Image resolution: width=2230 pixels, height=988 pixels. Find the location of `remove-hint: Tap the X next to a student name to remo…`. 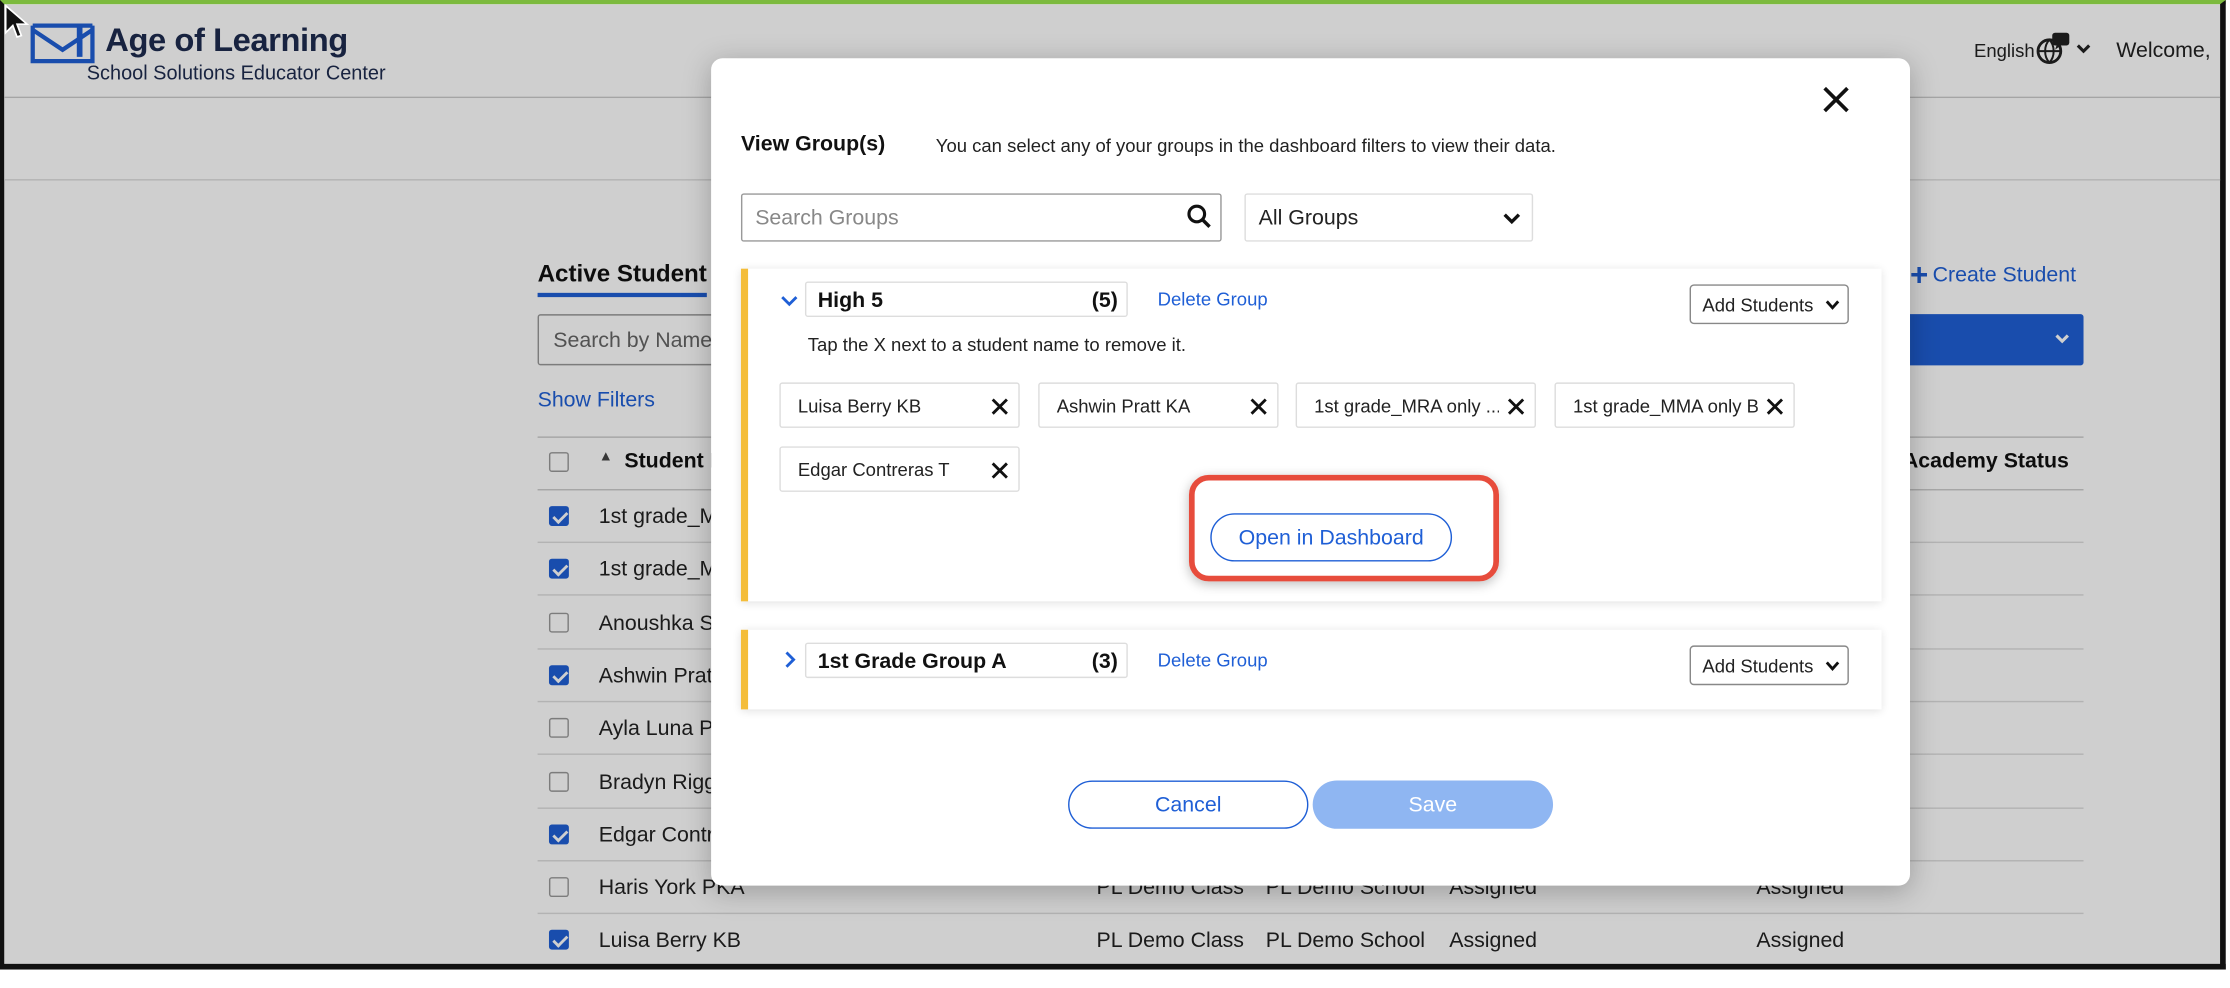

remove-hint: Tap the X next to a student name to remo… is located at coordinates (997, 345).